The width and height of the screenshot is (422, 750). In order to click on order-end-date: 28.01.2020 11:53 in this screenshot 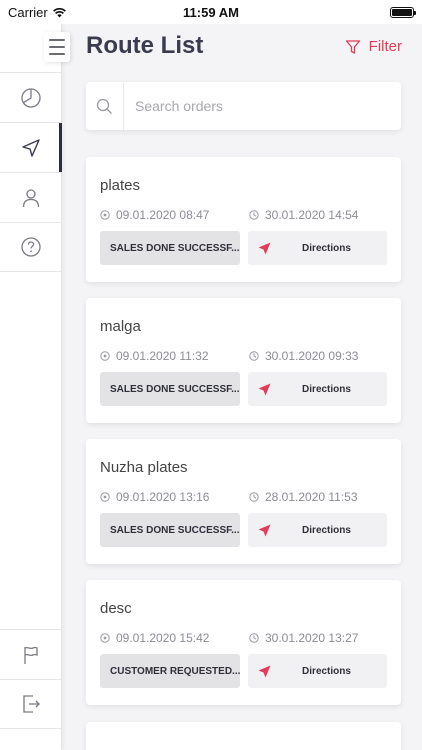, I will do `click(303, 497)`.